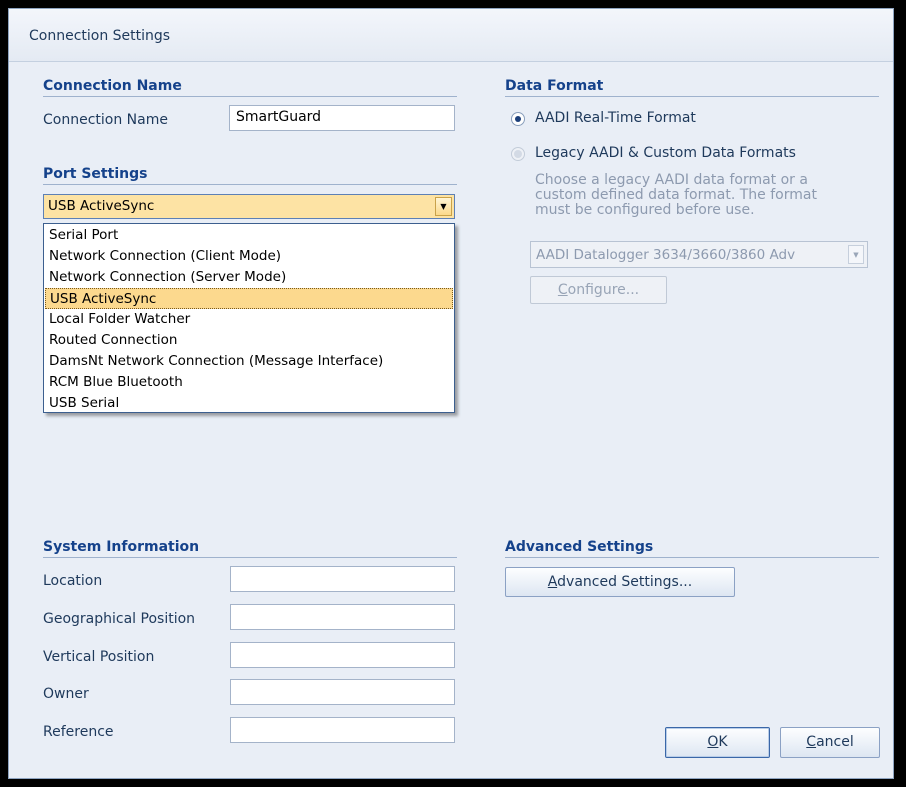  I want to click on legacy-format-radio, so click(518, 154).